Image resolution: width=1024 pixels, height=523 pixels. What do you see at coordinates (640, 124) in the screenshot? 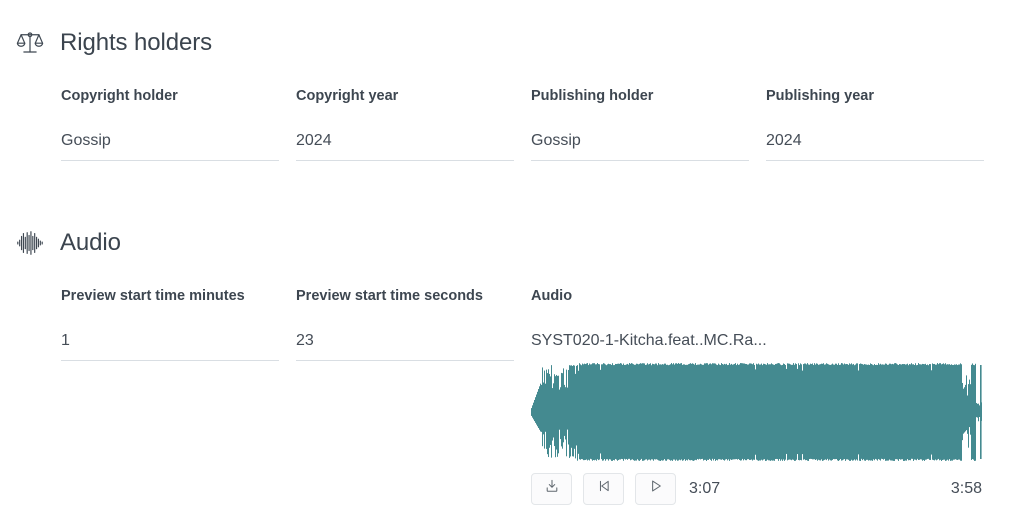
I see `field-publishing-holder: Publishing holder Gossip` at bounding box center [640, 124].